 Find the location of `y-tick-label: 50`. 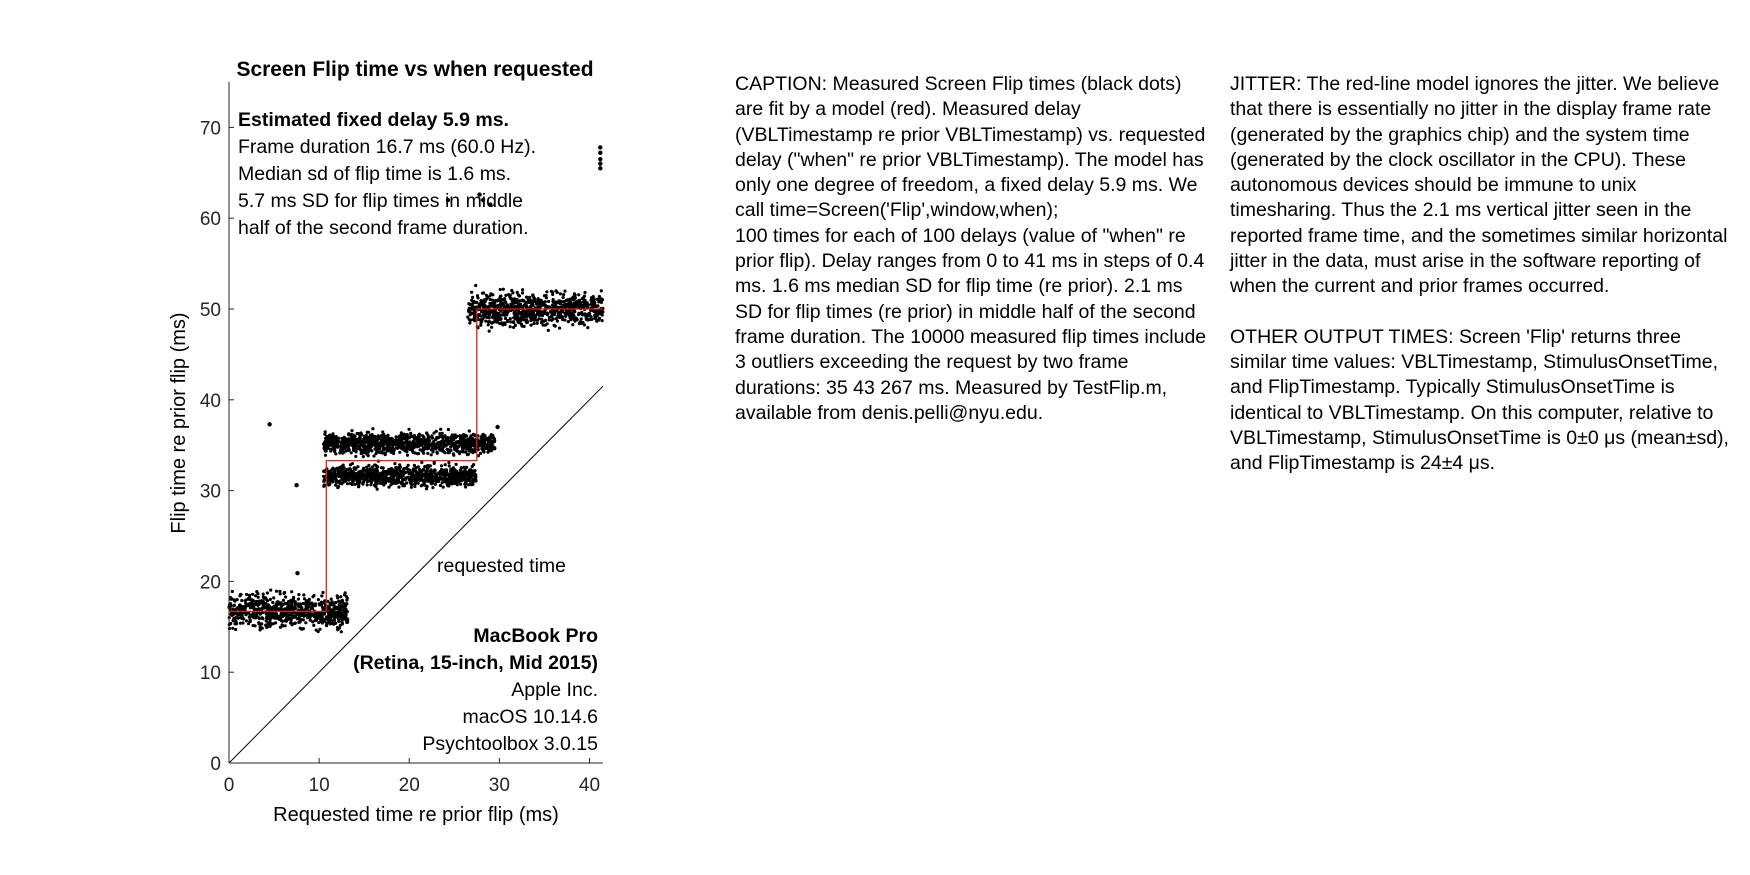

y-tick-label: 50 is located at coordinates (210, 310).